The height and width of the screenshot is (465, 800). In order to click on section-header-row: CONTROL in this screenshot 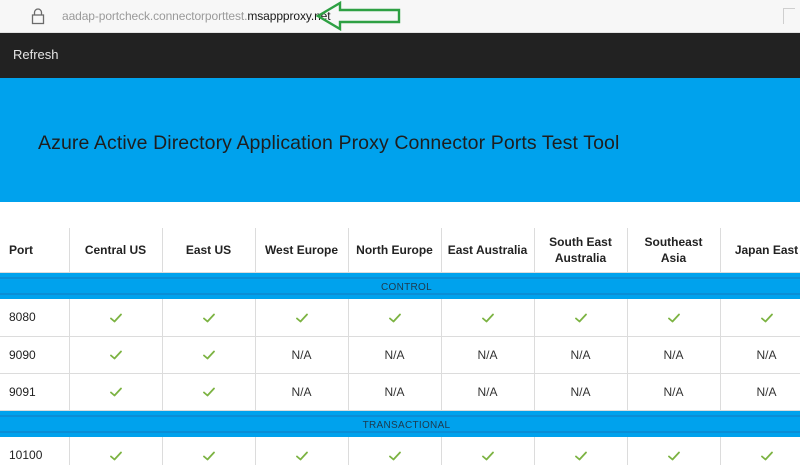, I will do `click(400, 285)`.